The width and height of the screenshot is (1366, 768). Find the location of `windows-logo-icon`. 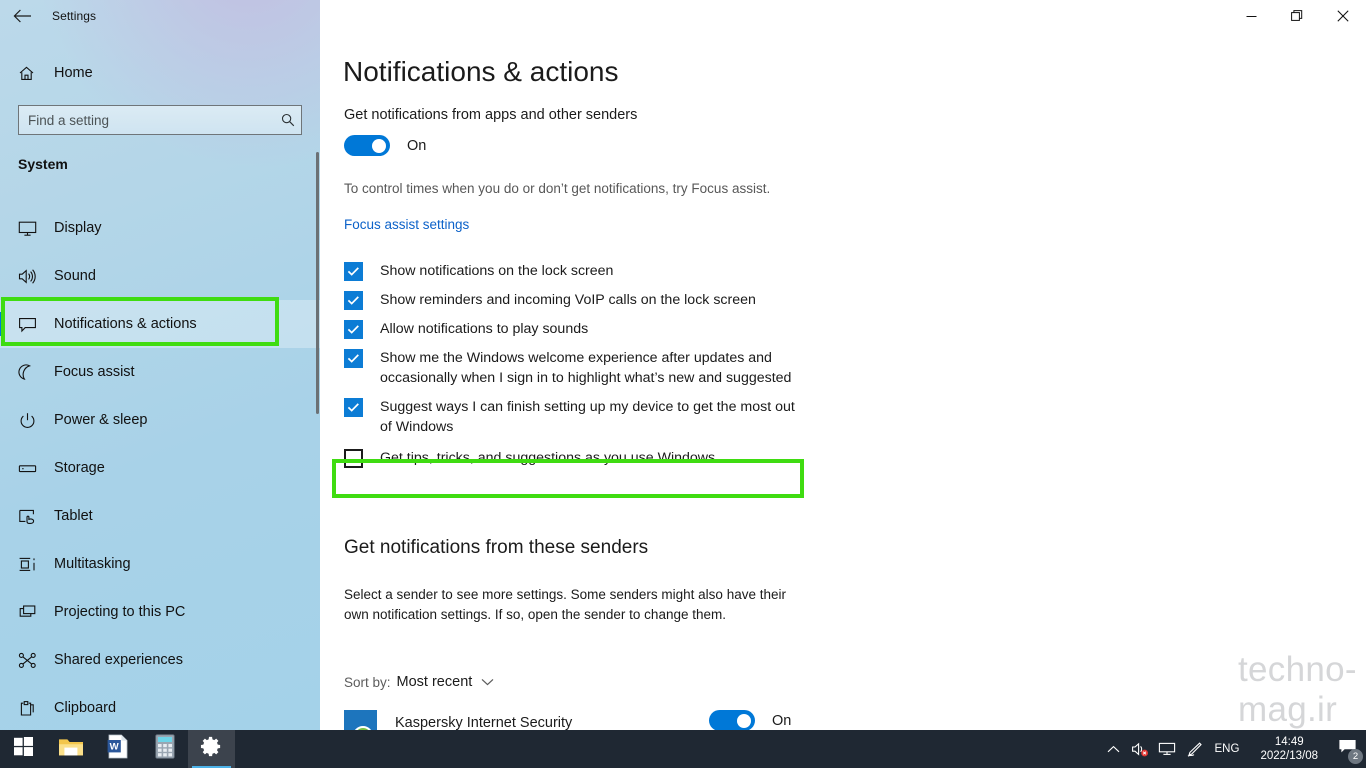

windows-logo-icon is located at coordinates (23, 749).